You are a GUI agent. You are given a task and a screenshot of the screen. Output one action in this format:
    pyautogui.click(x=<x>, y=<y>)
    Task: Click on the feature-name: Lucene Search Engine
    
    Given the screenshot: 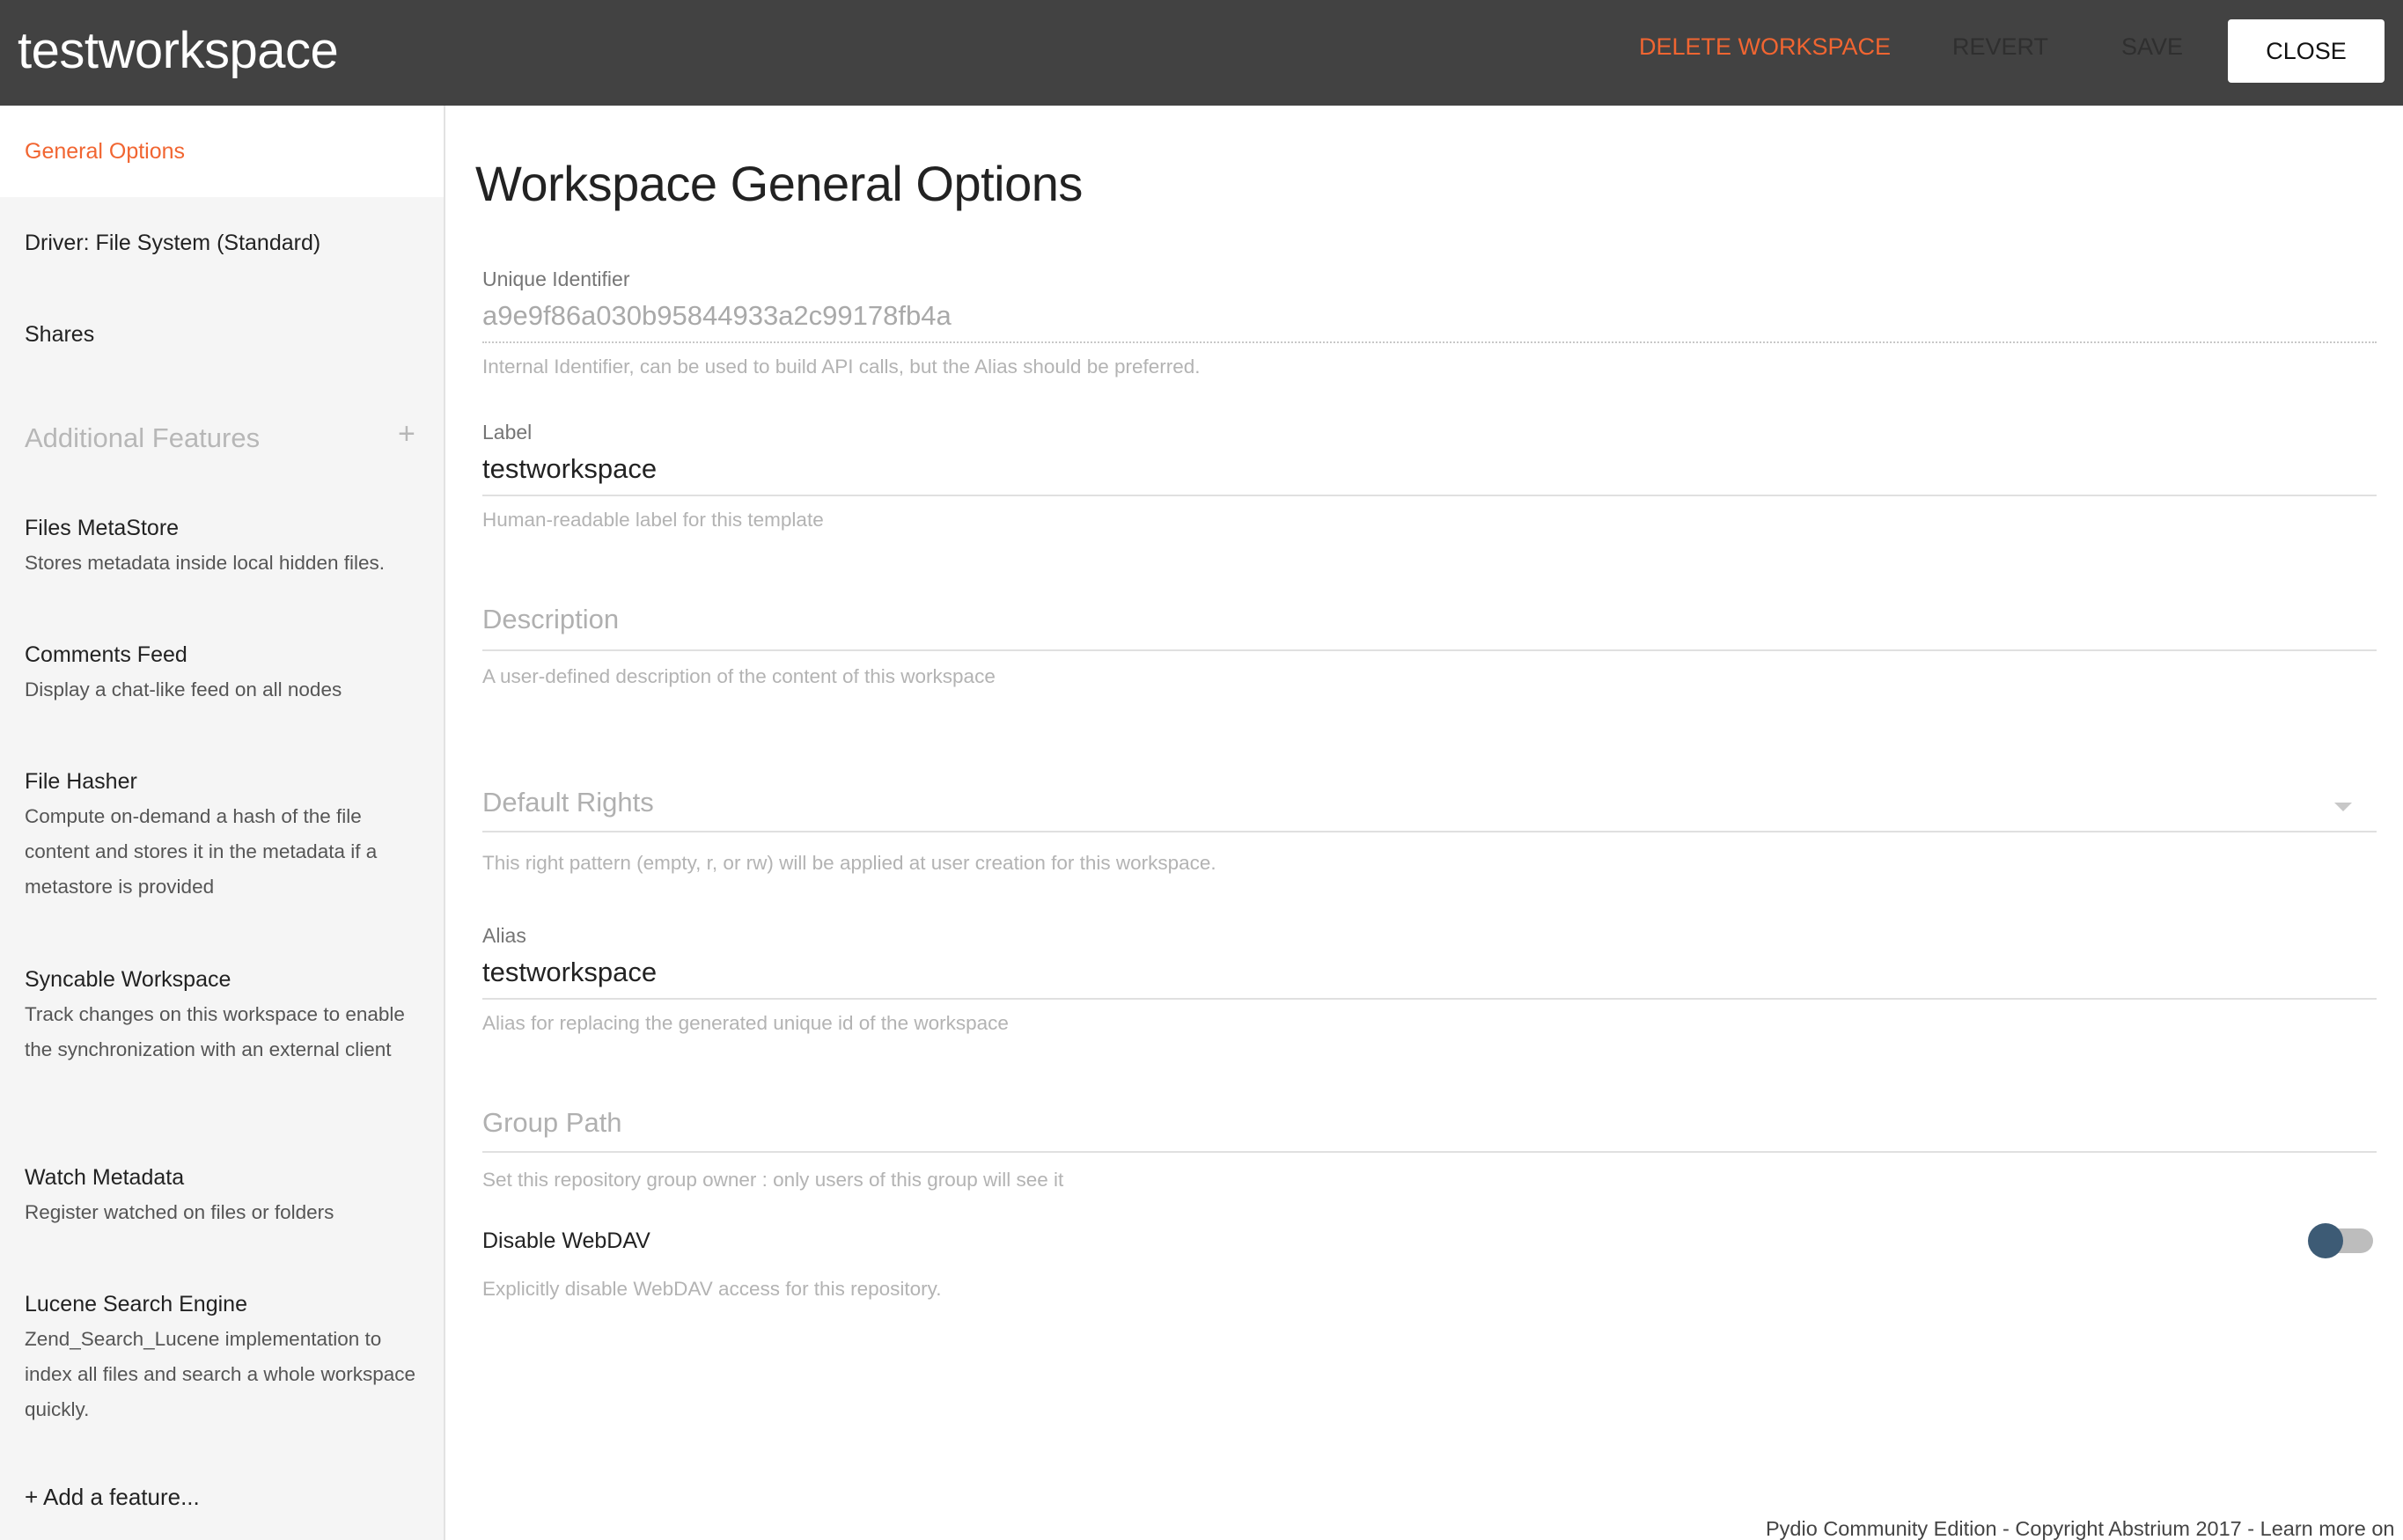 What is the action you would take?
    pyautogui.click(x=136, y=1304)
    